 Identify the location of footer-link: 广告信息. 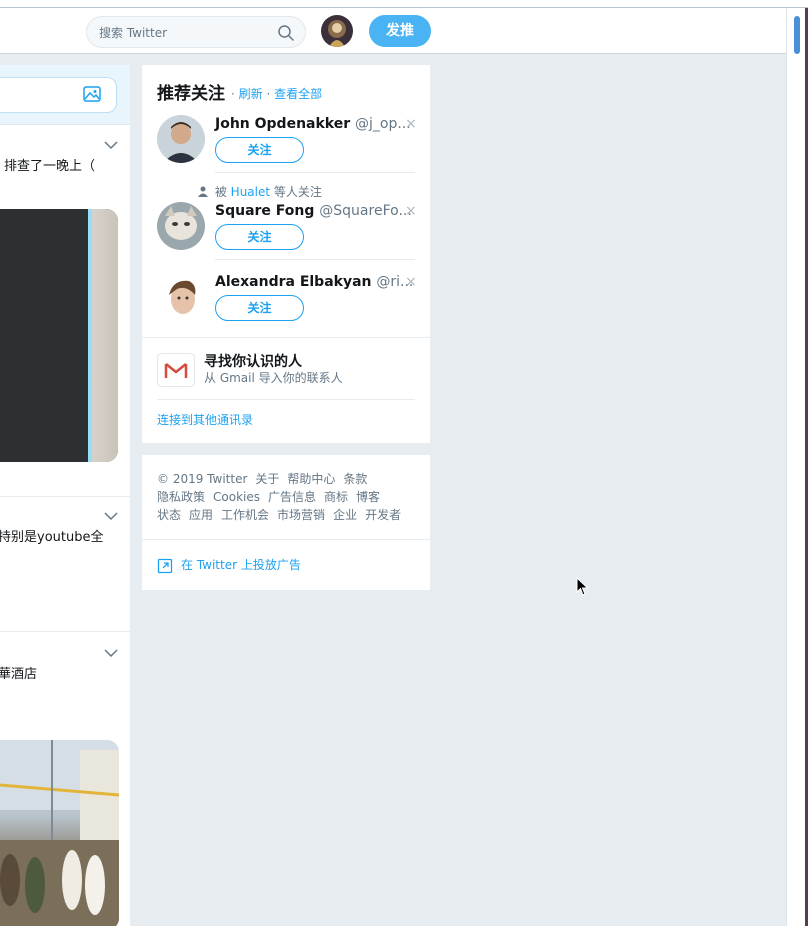
(292, 497).